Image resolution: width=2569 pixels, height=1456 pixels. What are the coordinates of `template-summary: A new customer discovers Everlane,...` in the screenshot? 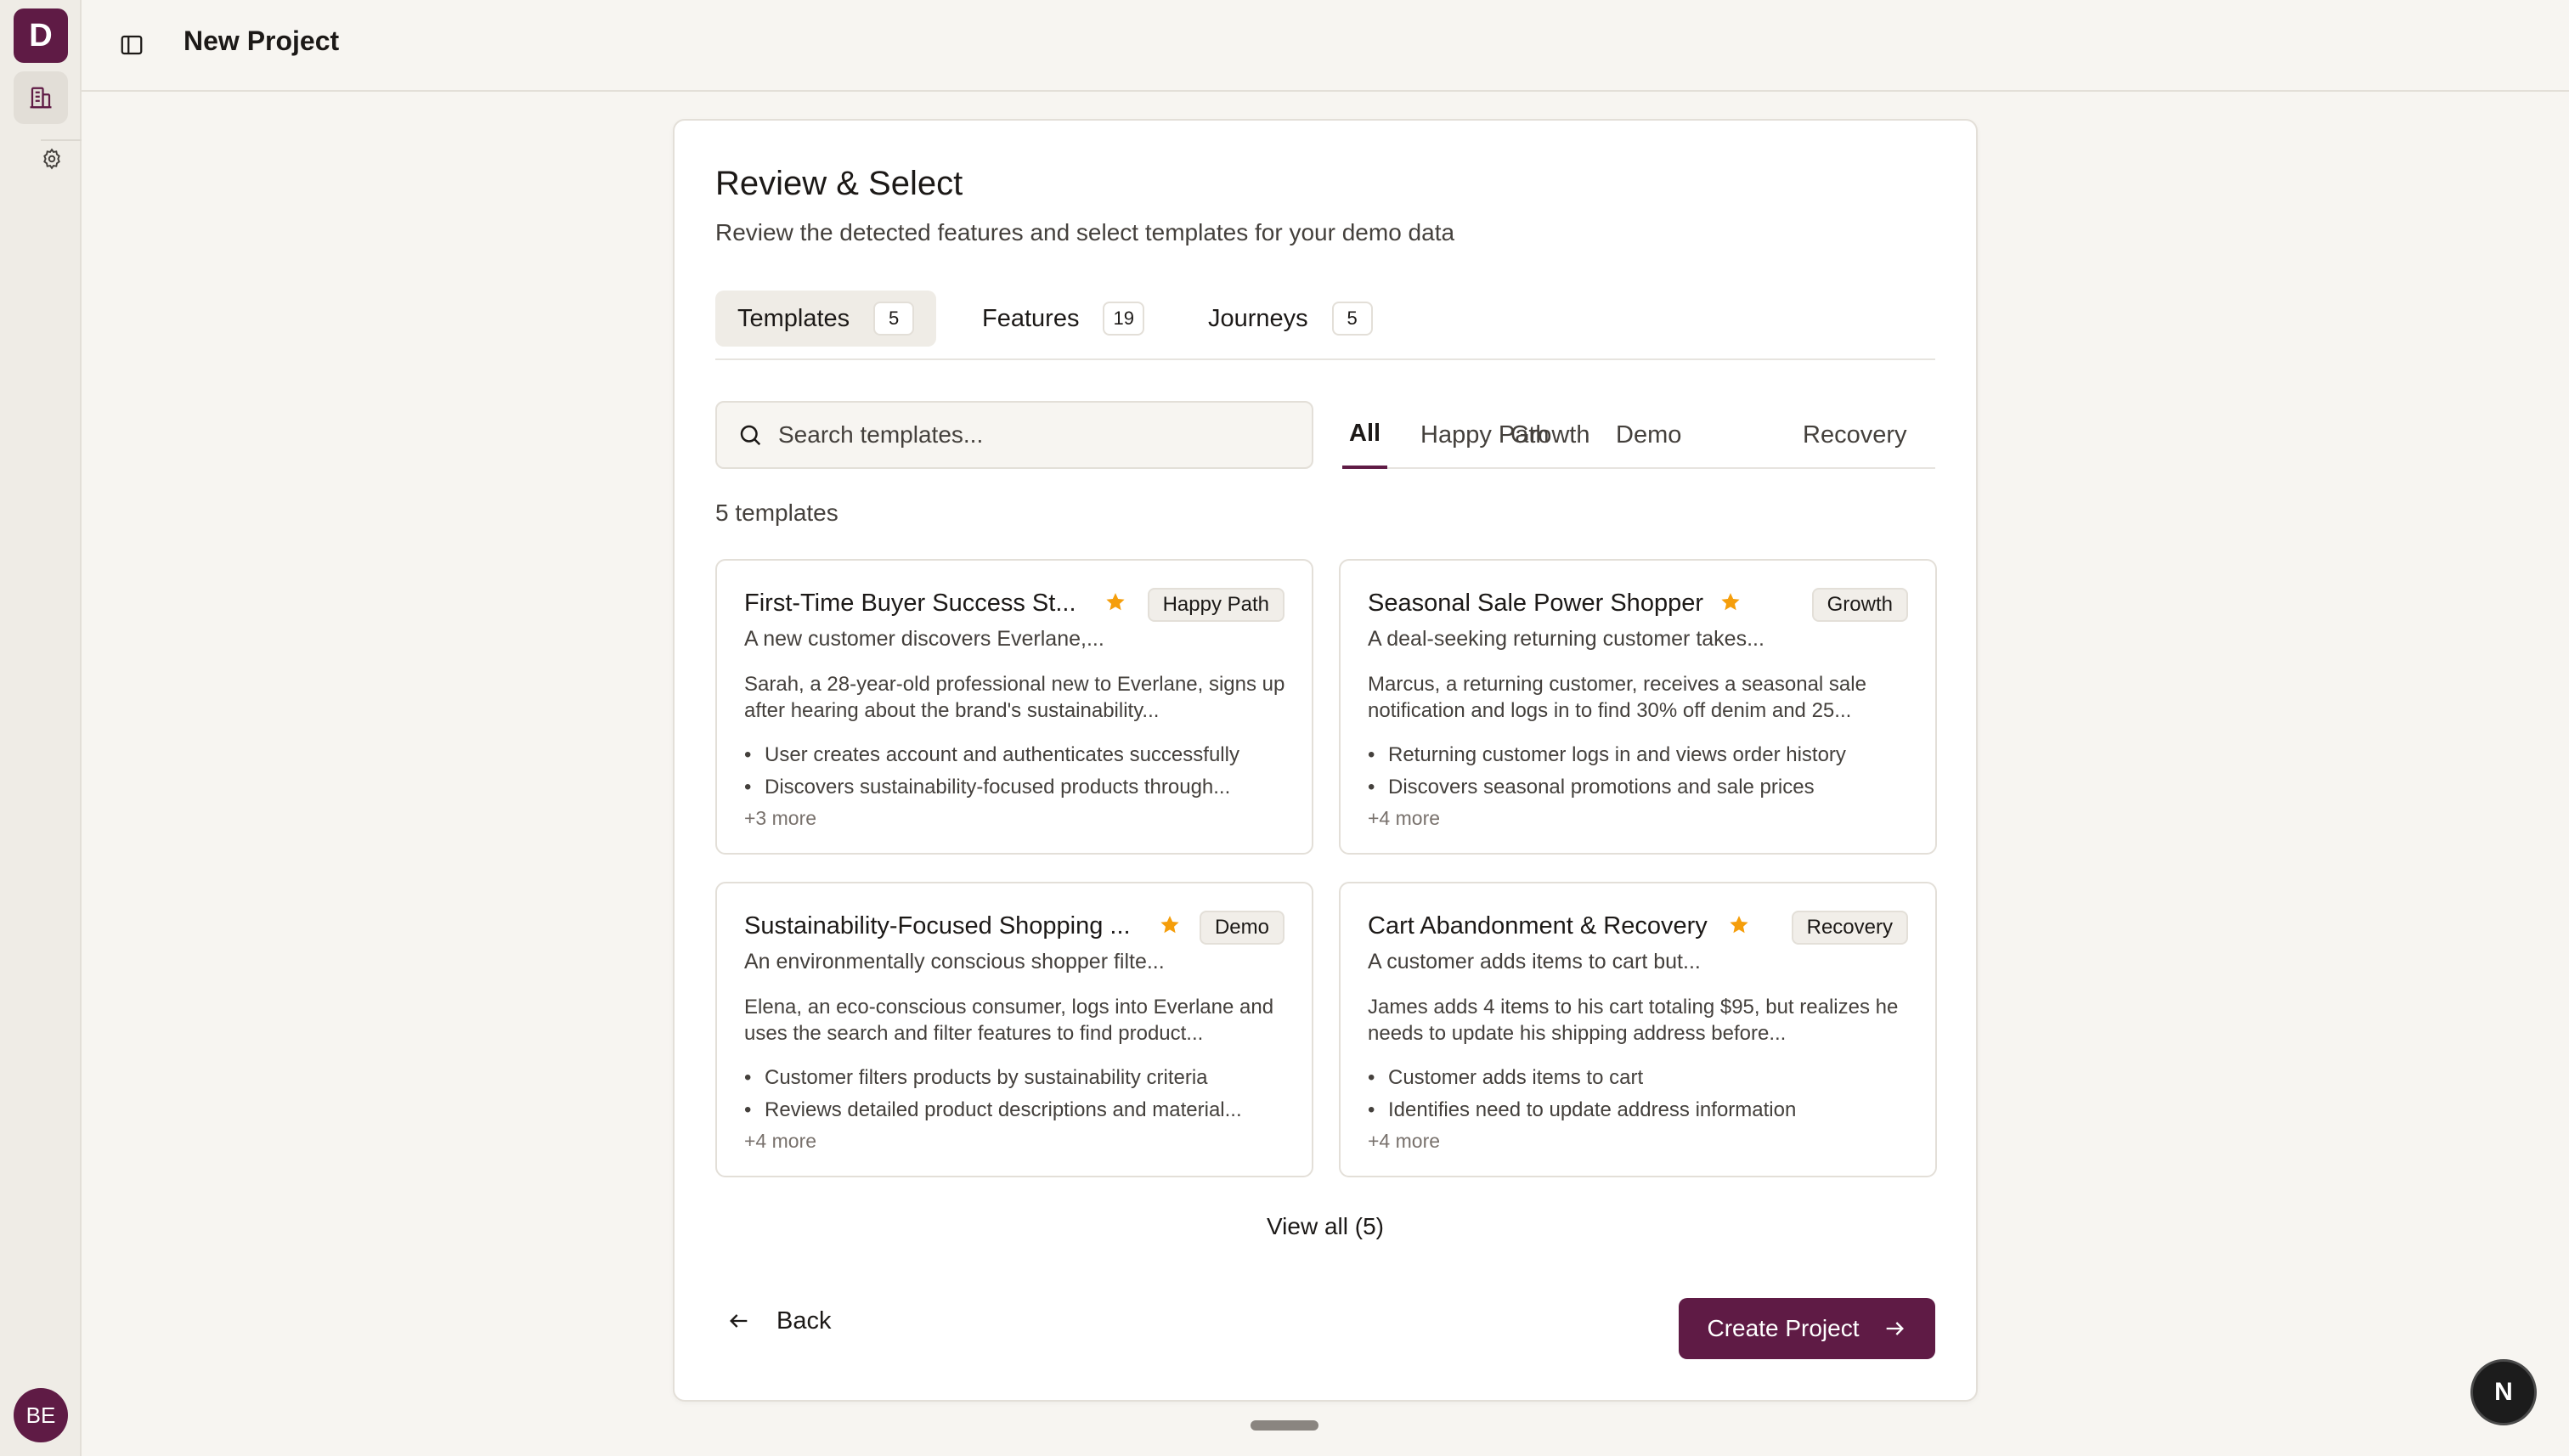 It's located at (924, 639).